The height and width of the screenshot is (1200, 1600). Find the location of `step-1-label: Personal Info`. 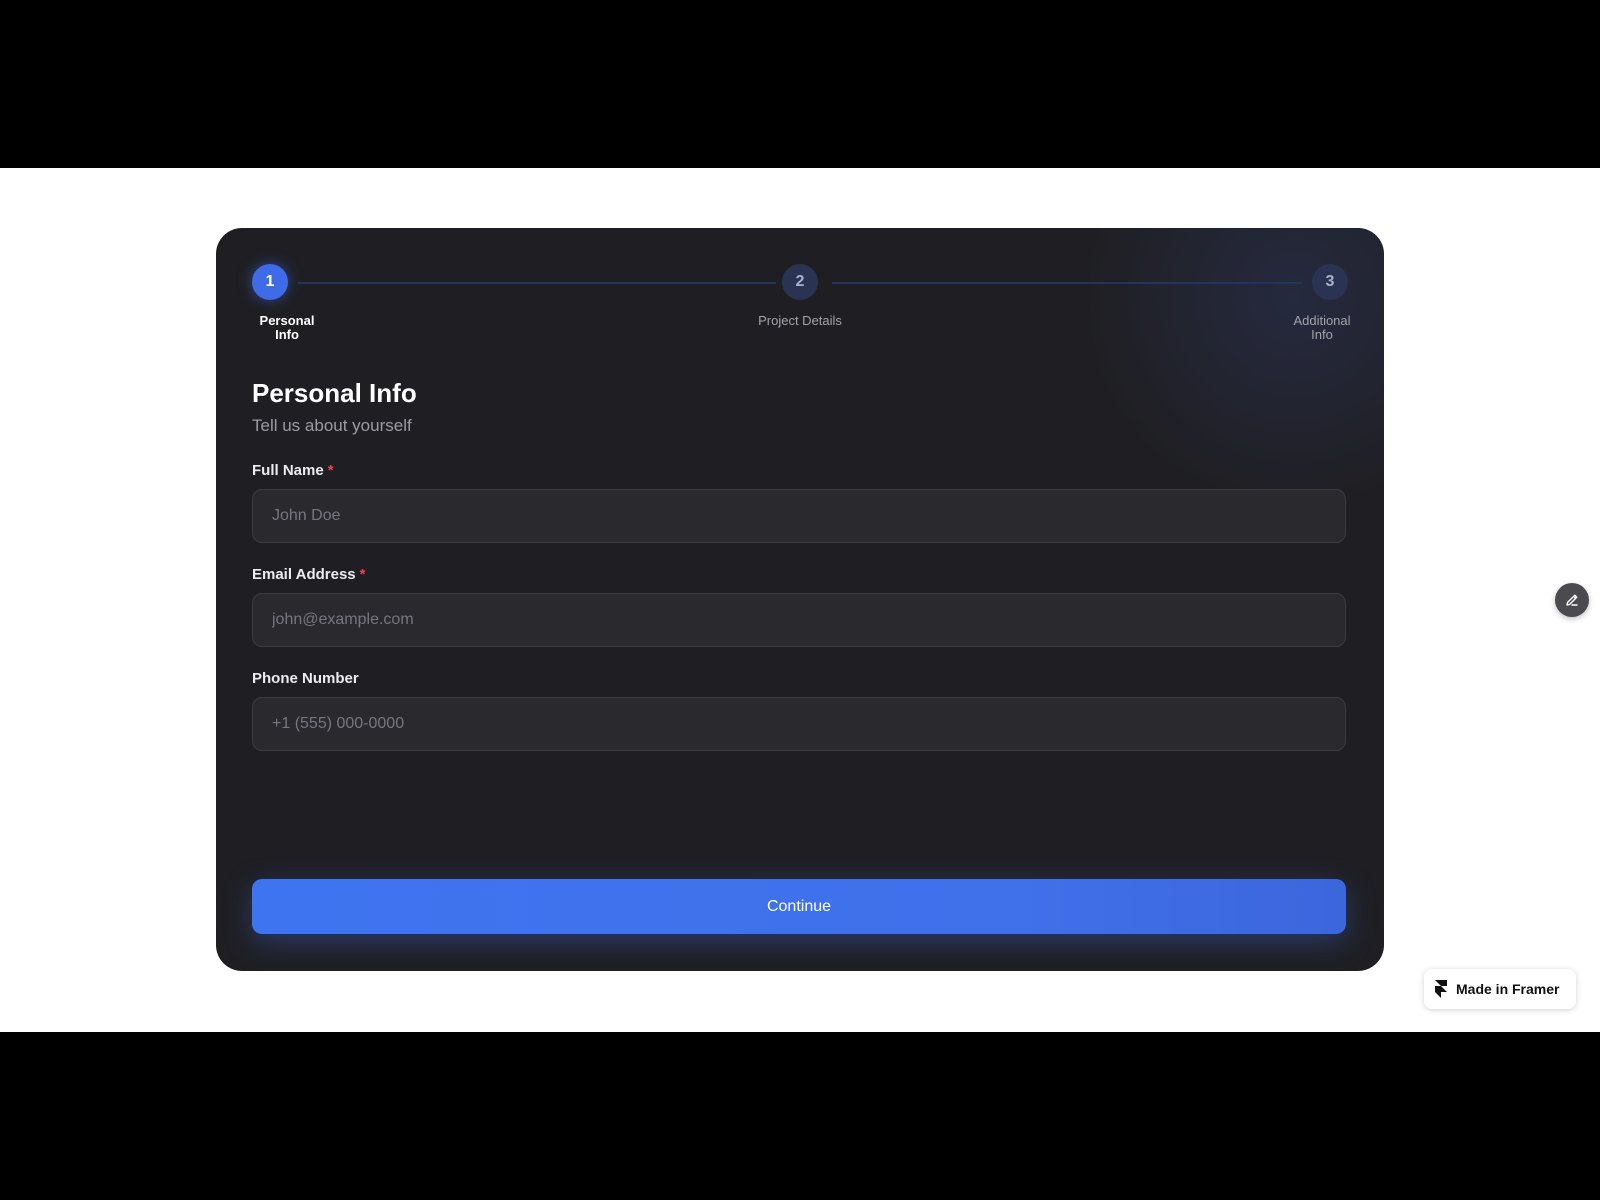

step-1-label: Personal Info is located at coordinates (287, 328).